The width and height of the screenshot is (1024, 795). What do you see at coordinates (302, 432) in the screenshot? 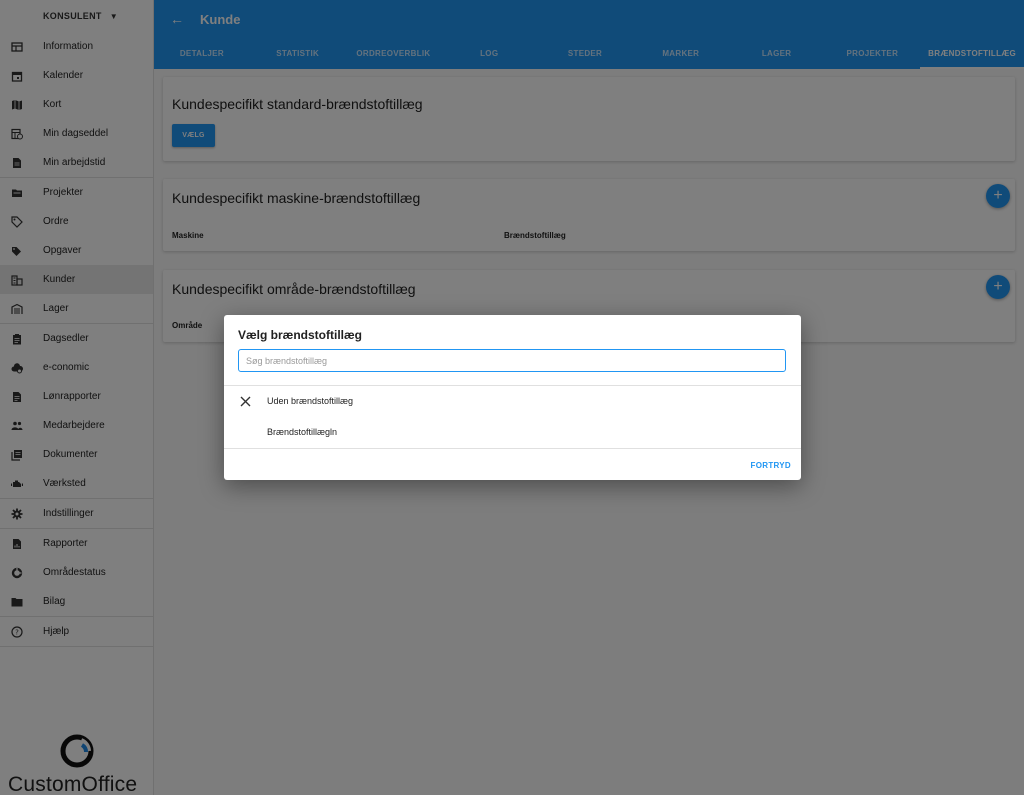
I see `option-label: Brændstoftillægln` at bounding box center [302, 432].